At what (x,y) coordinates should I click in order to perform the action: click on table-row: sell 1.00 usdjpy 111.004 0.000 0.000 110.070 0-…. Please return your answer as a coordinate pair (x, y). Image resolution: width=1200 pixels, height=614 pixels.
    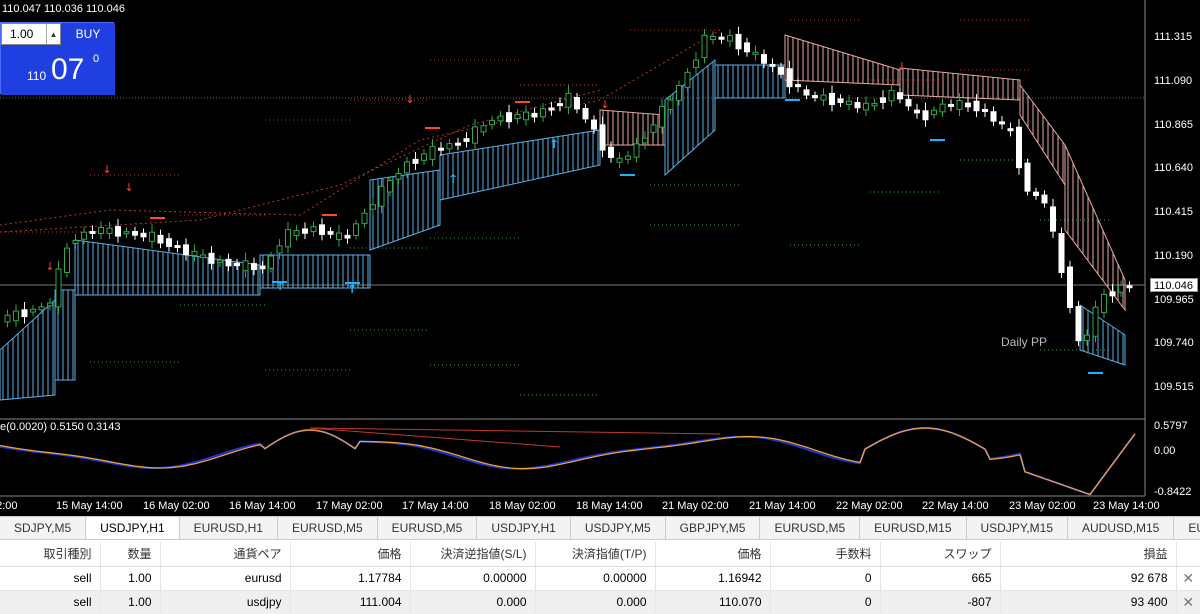
    Looking at the image, I should click on (600, 602).